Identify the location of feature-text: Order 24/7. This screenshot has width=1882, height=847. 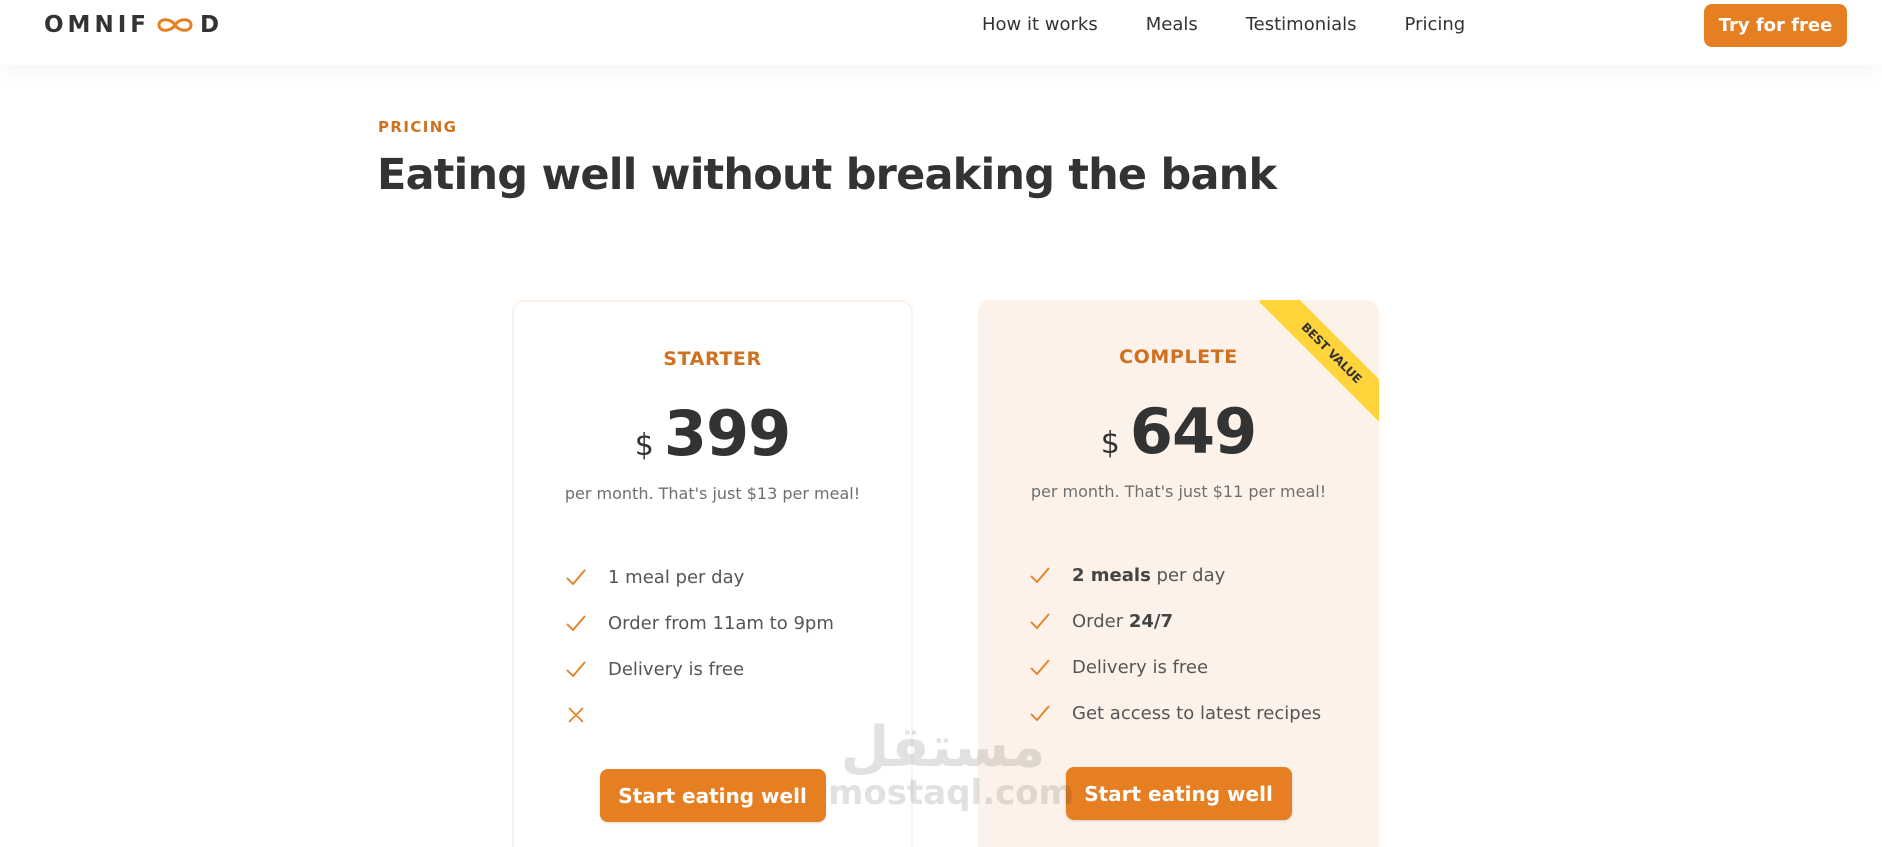
(1122, 621).